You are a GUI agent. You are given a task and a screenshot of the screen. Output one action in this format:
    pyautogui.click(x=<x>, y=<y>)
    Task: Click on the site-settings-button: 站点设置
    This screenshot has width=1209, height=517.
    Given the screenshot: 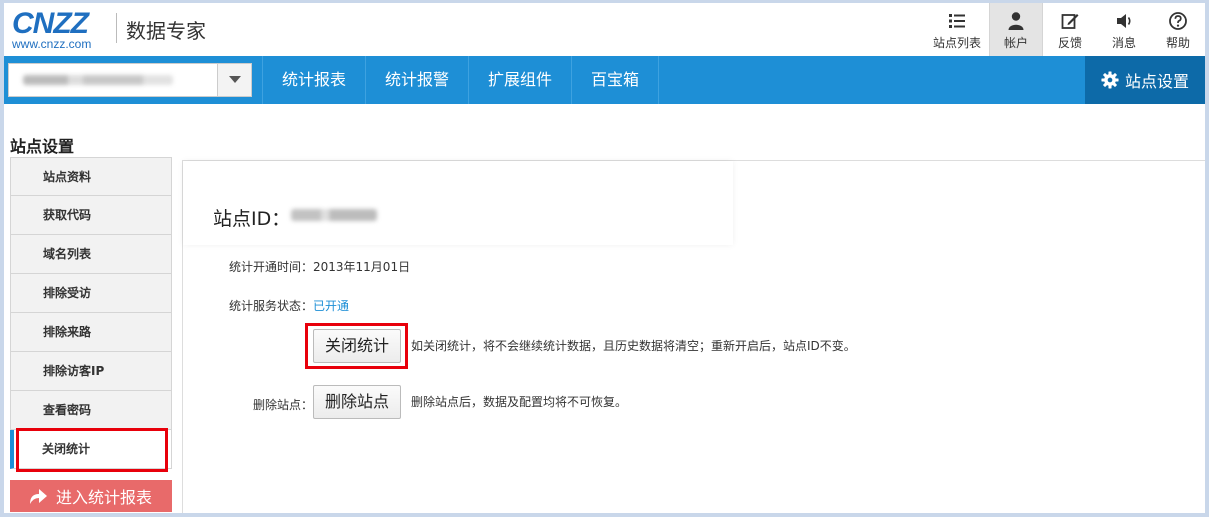 What is the action you would take?
    pyautogui.click(x=1145, y=80)
    